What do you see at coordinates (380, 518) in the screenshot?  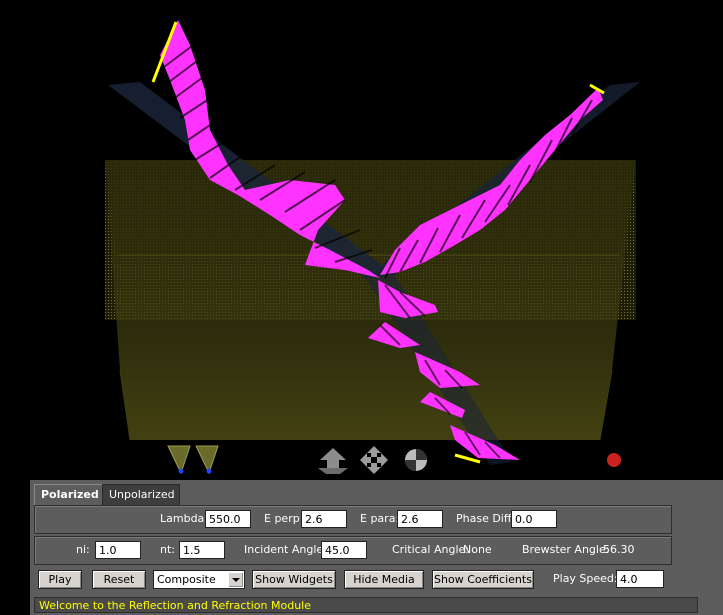 I see `epara-label: E para:` at bounding box center [380, 518].